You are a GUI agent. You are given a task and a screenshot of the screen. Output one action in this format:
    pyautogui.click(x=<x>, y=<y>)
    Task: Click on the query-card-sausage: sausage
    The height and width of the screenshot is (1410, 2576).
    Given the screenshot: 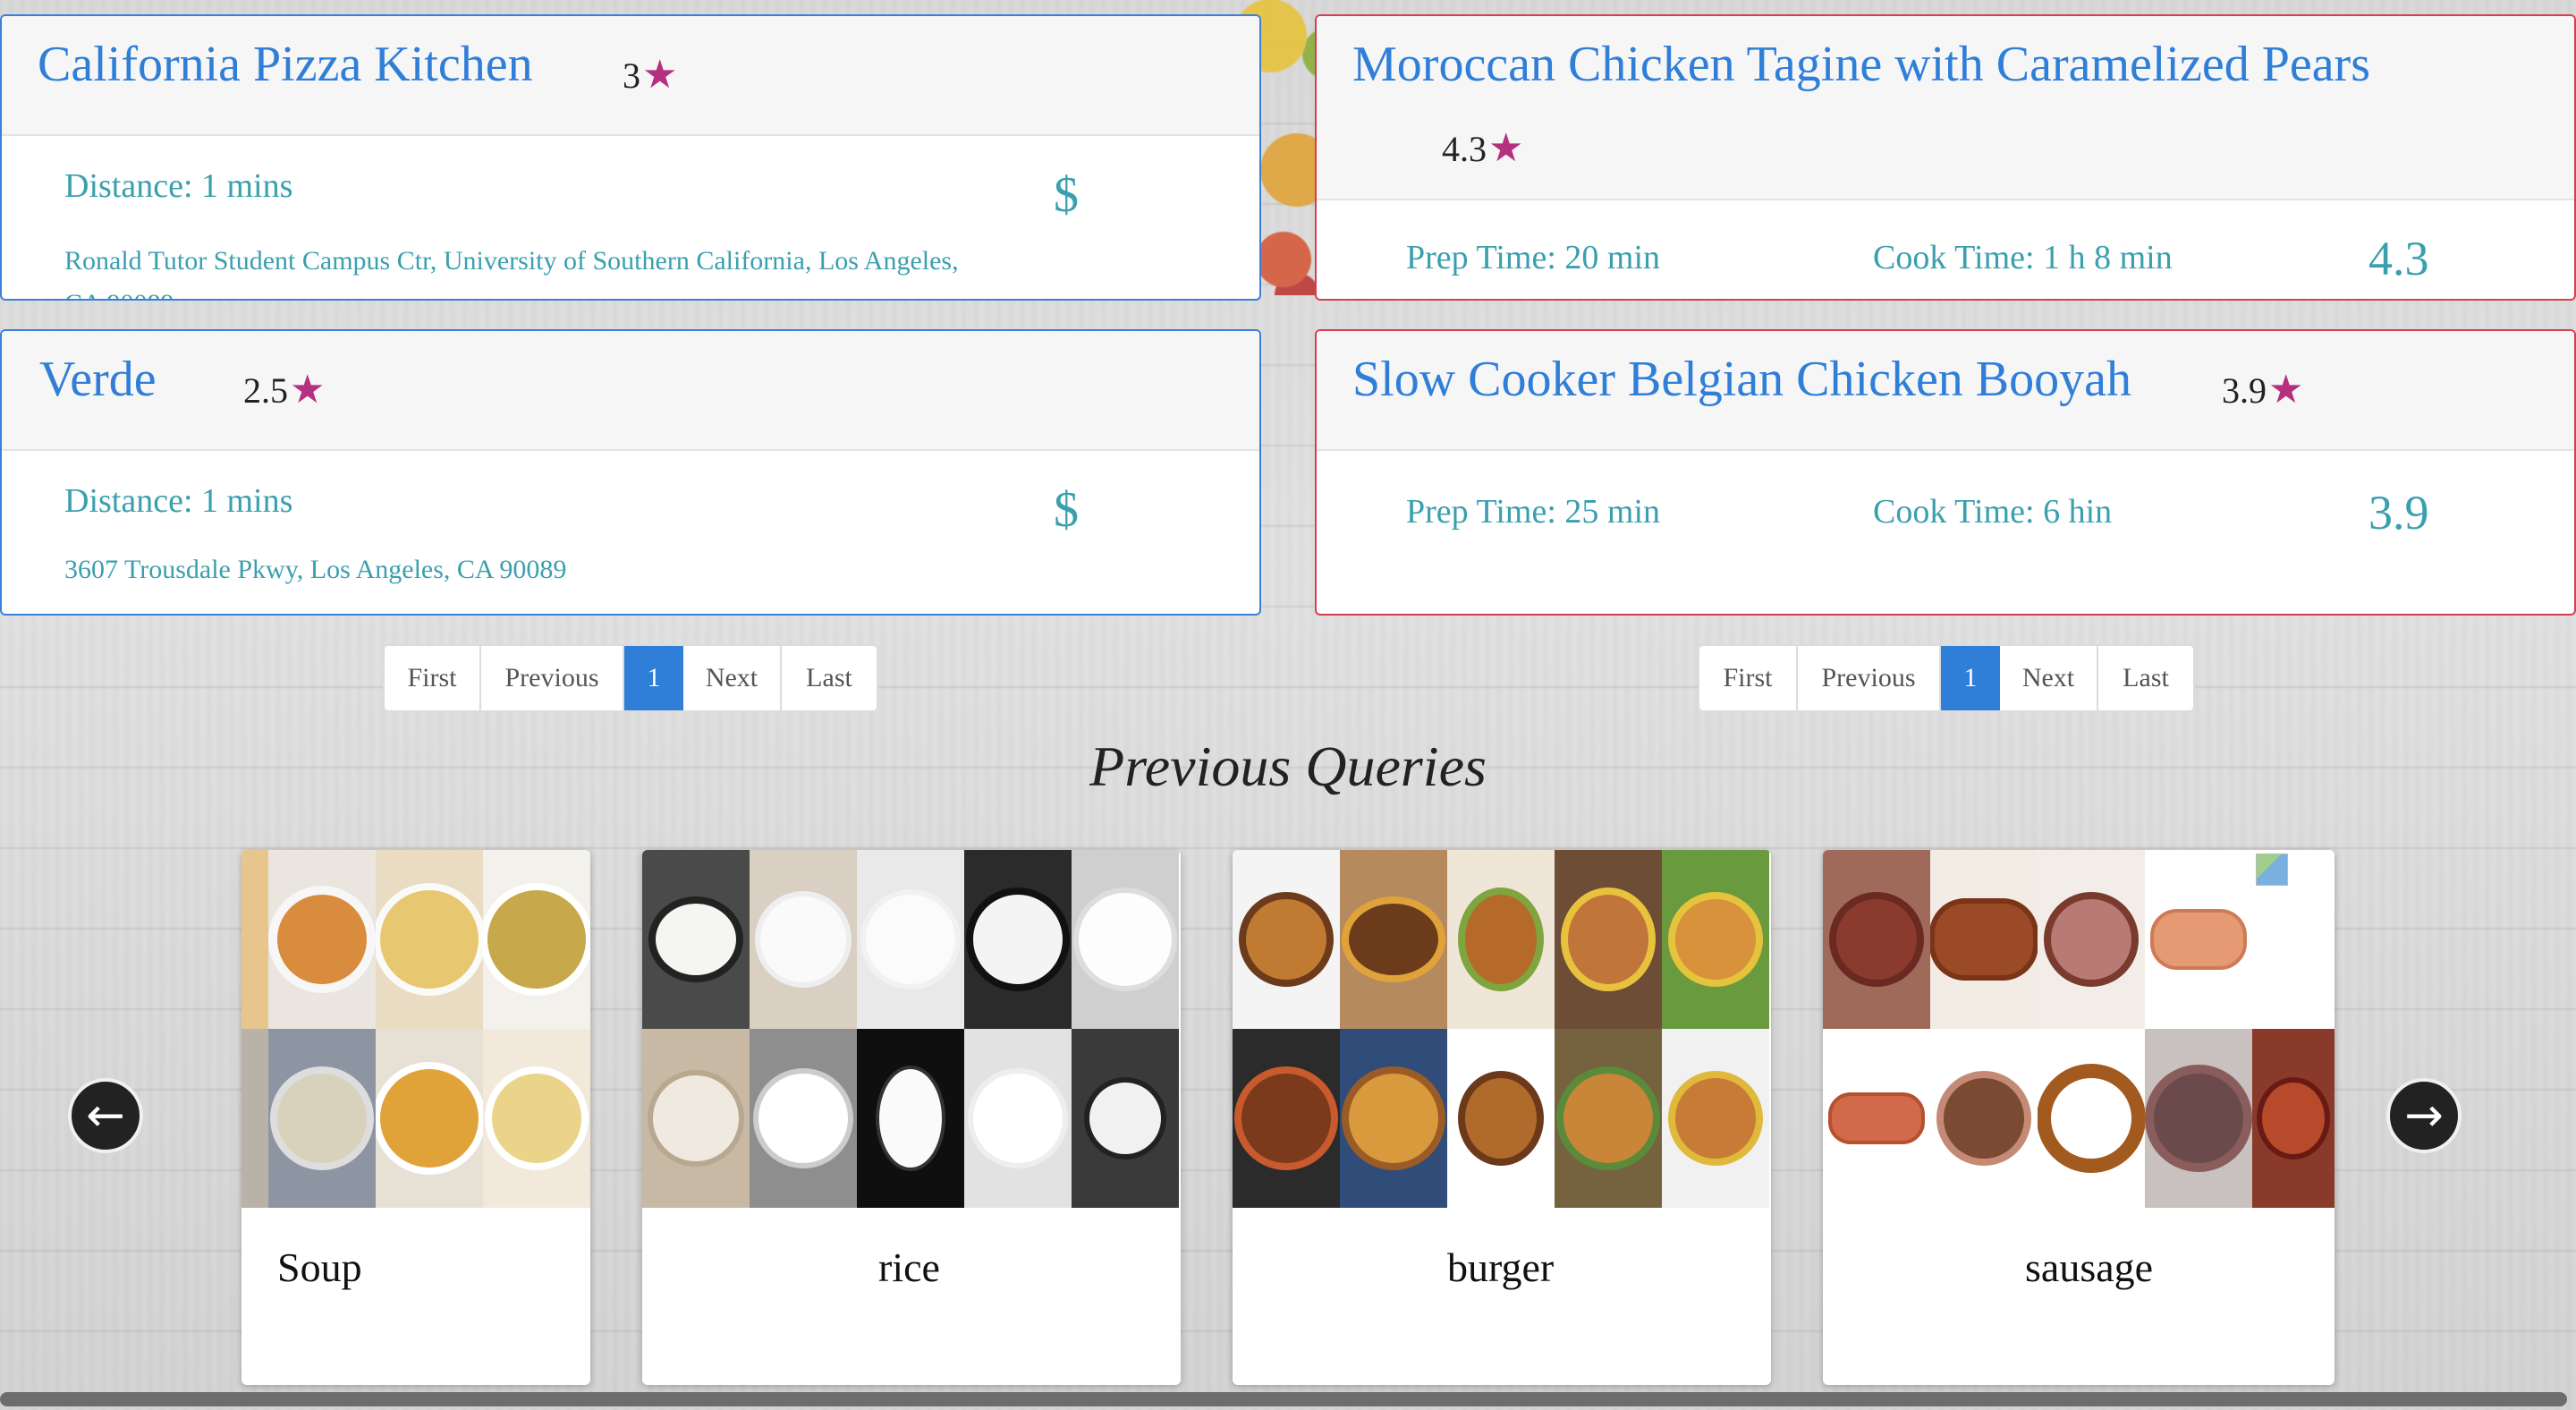 What is the action you would take?
    pyautogui.click(x=2078, y=1117)
    